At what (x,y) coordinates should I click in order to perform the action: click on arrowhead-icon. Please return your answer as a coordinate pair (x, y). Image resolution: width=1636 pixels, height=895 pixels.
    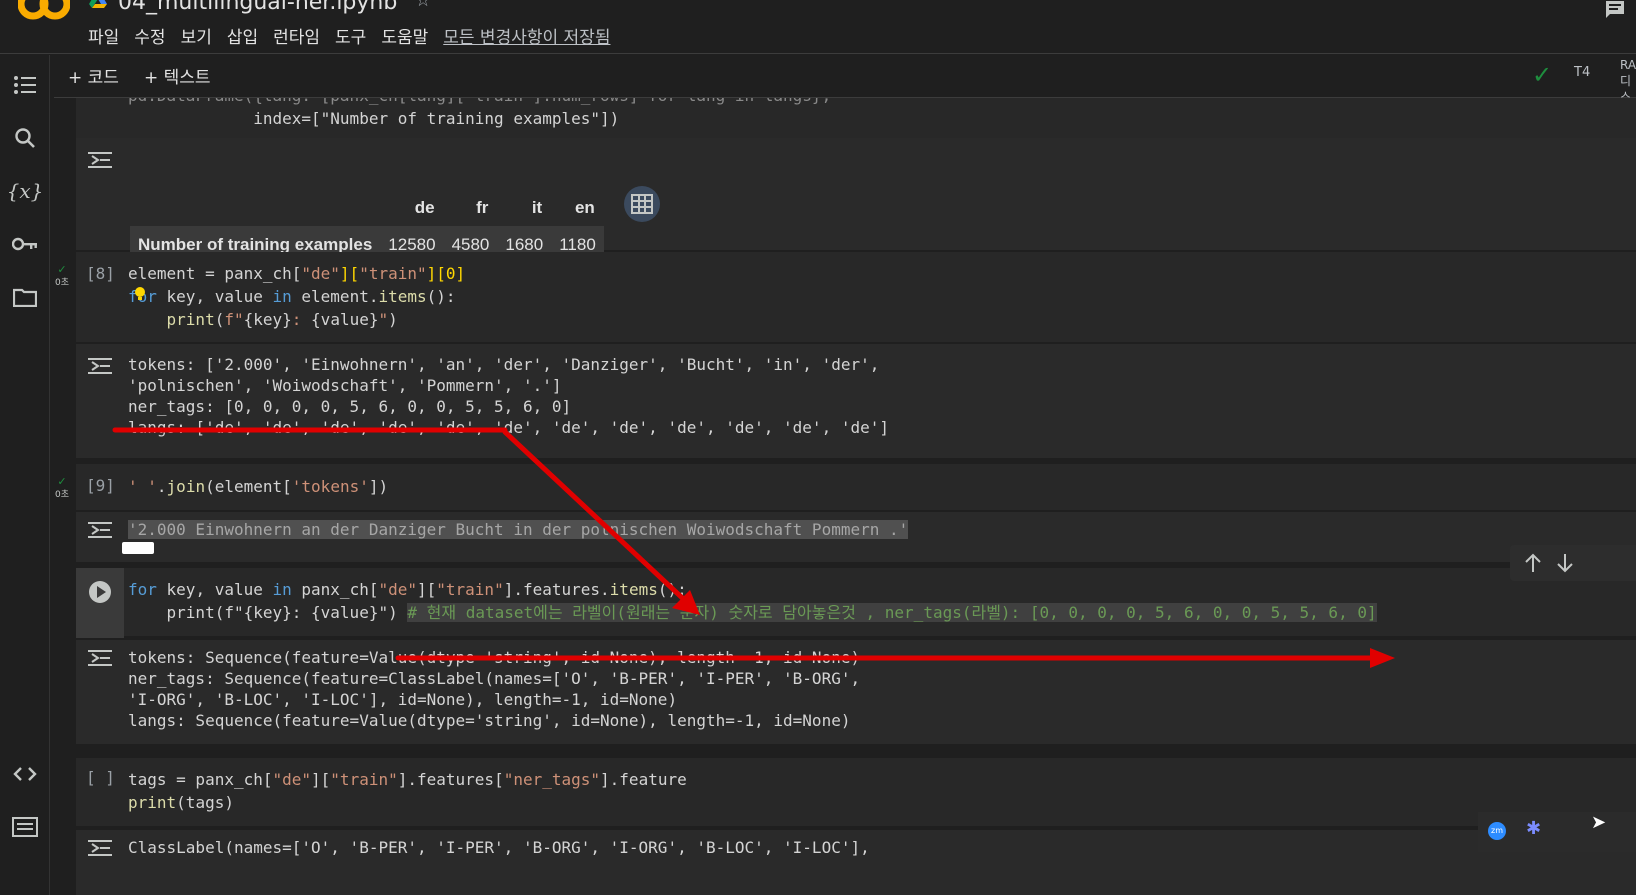
    Looking at the image, I should click on (1382, 658).